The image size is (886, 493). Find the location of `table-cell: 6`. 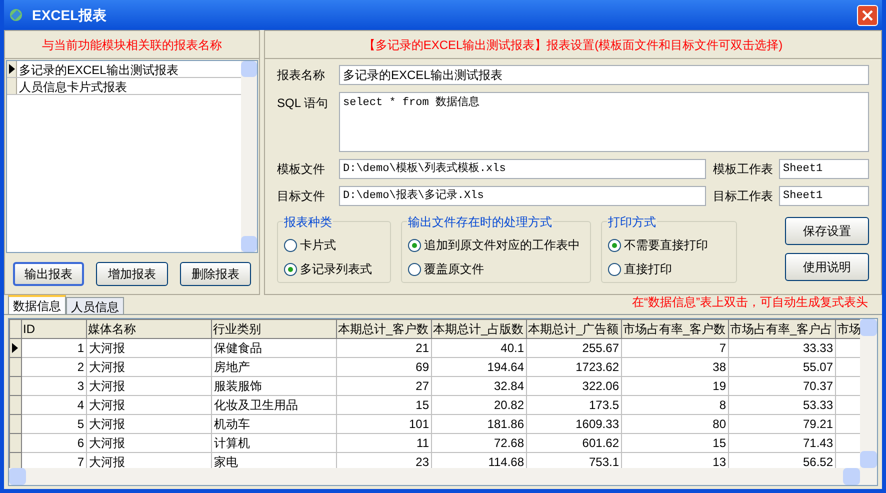

table-cell: 6 is located at coordinates (80, 443).